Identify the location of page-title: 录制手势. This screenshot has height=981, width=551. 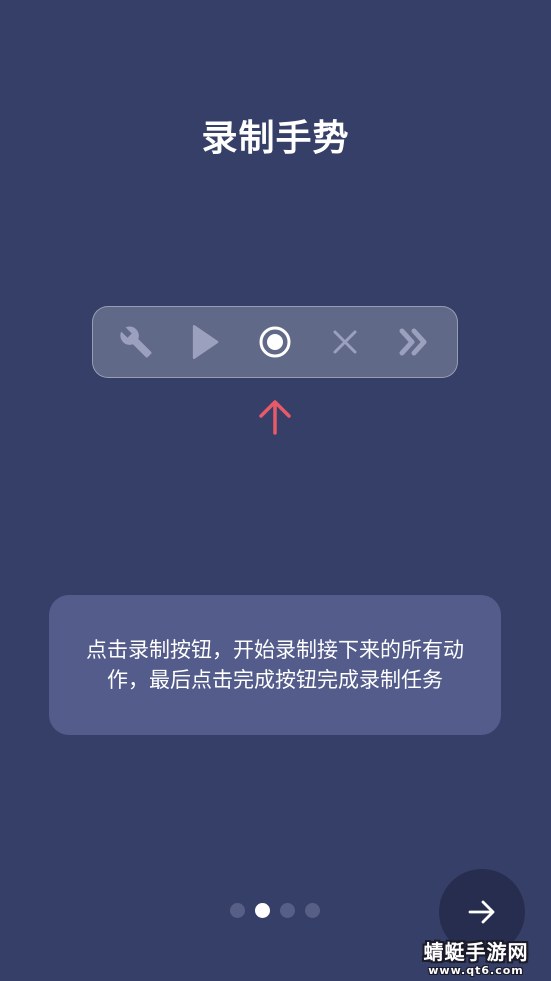
(275, 138).